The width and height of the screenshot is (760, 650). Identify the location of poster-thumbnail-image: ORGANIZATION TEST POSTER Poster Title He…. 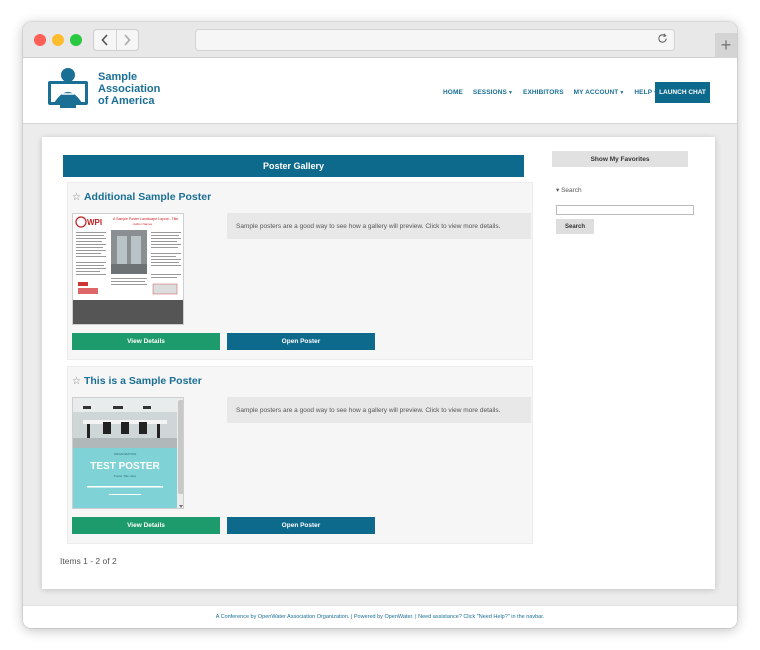
(128, 453).